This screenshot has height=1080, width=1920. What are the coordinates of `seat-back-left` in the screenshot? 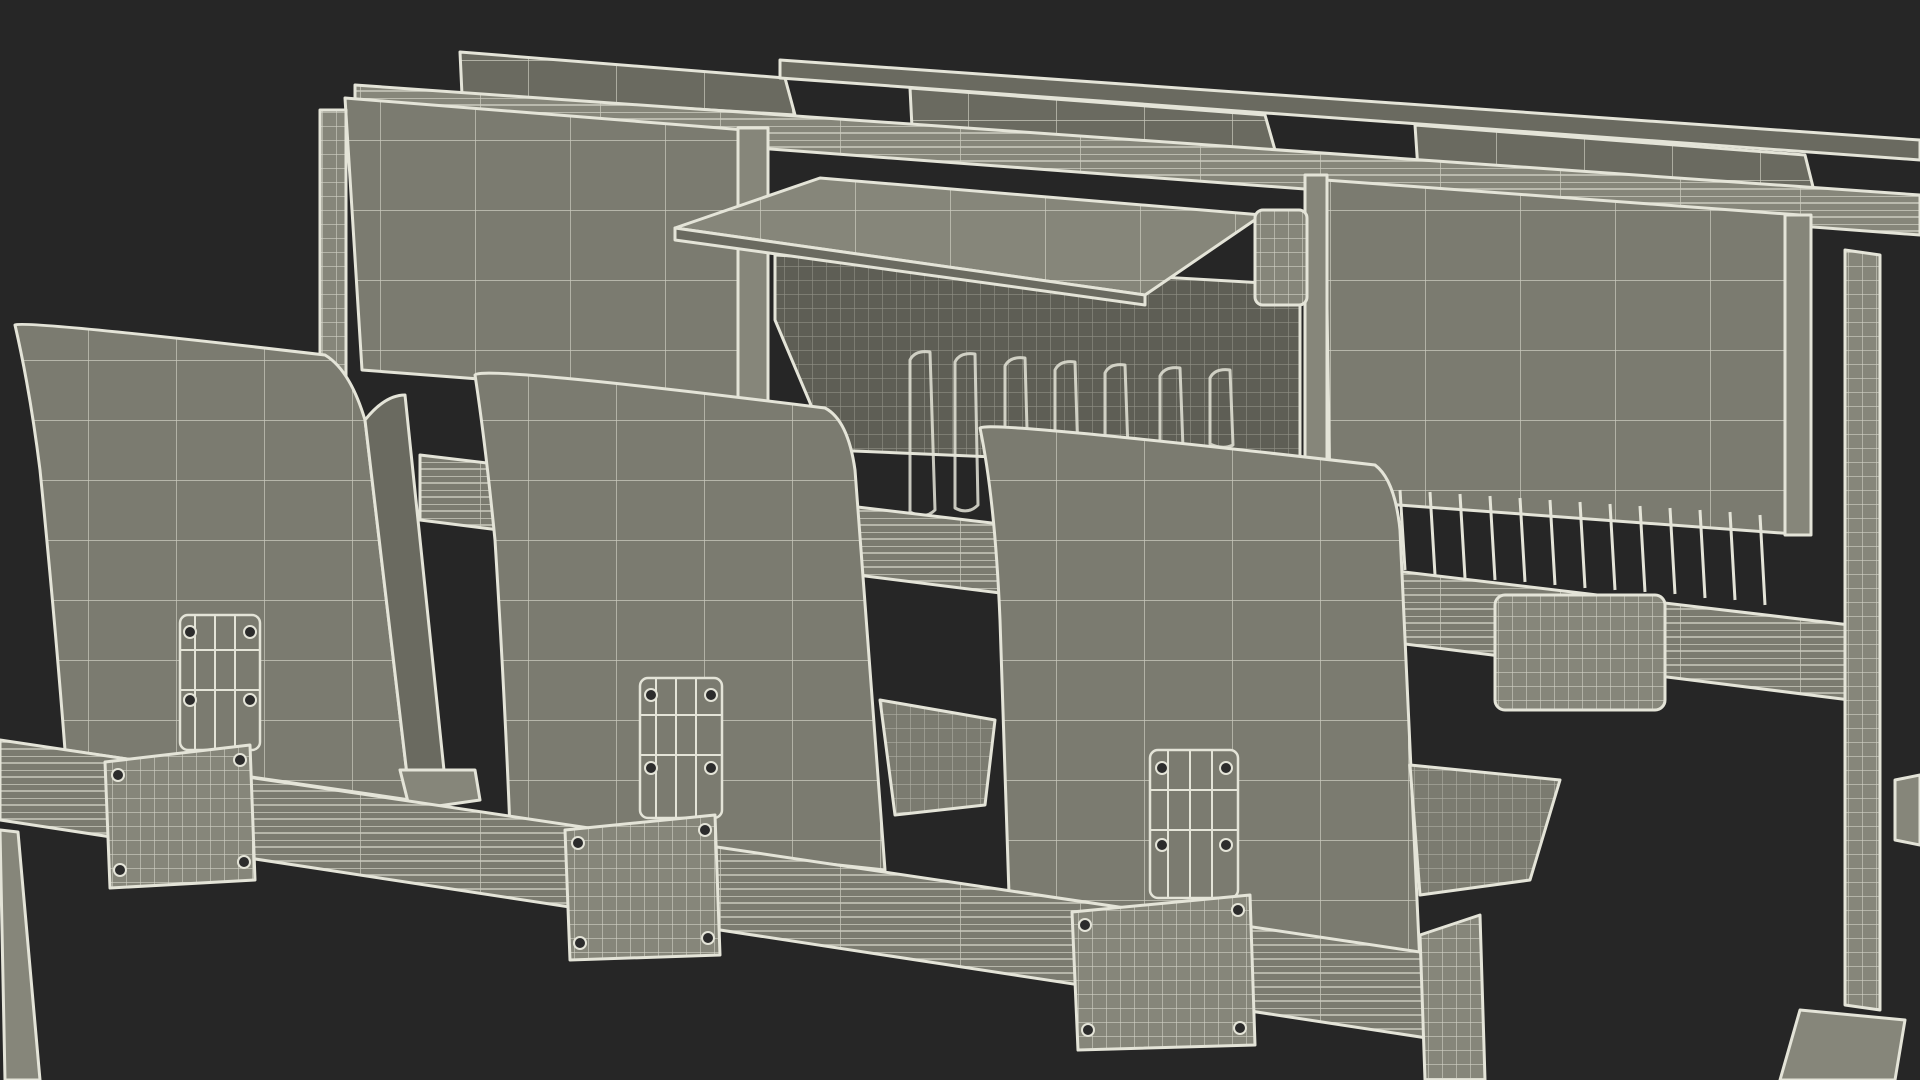 It's located at (247, 567).